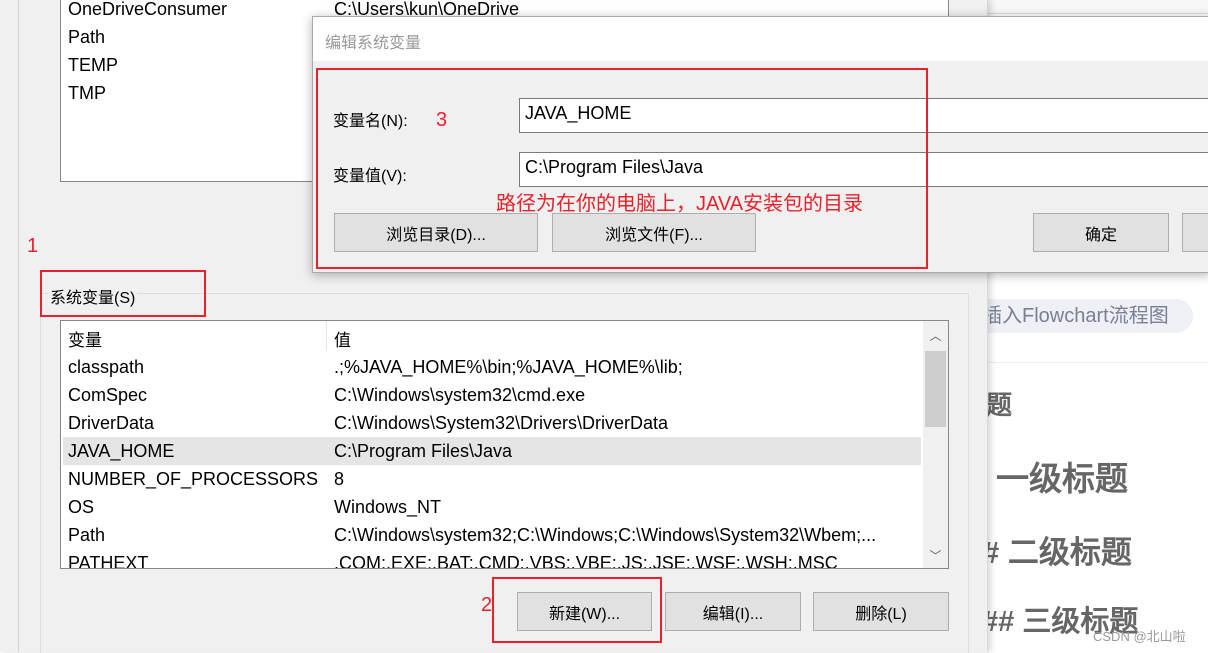 The height and width of the screenshot is (653, 1208). Describe the element at coordinates (935, 555) in the screenshot. I see `scroll-down-icon: ﹀` at that location.